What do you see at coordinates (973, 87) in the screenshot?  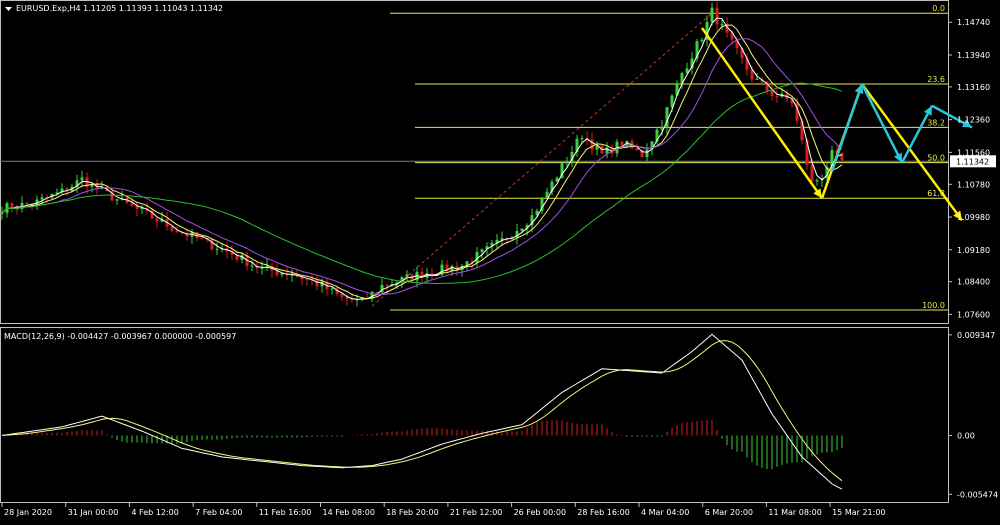 I see `price-tick-label: 1.13160` at bounding box center [973, 87].